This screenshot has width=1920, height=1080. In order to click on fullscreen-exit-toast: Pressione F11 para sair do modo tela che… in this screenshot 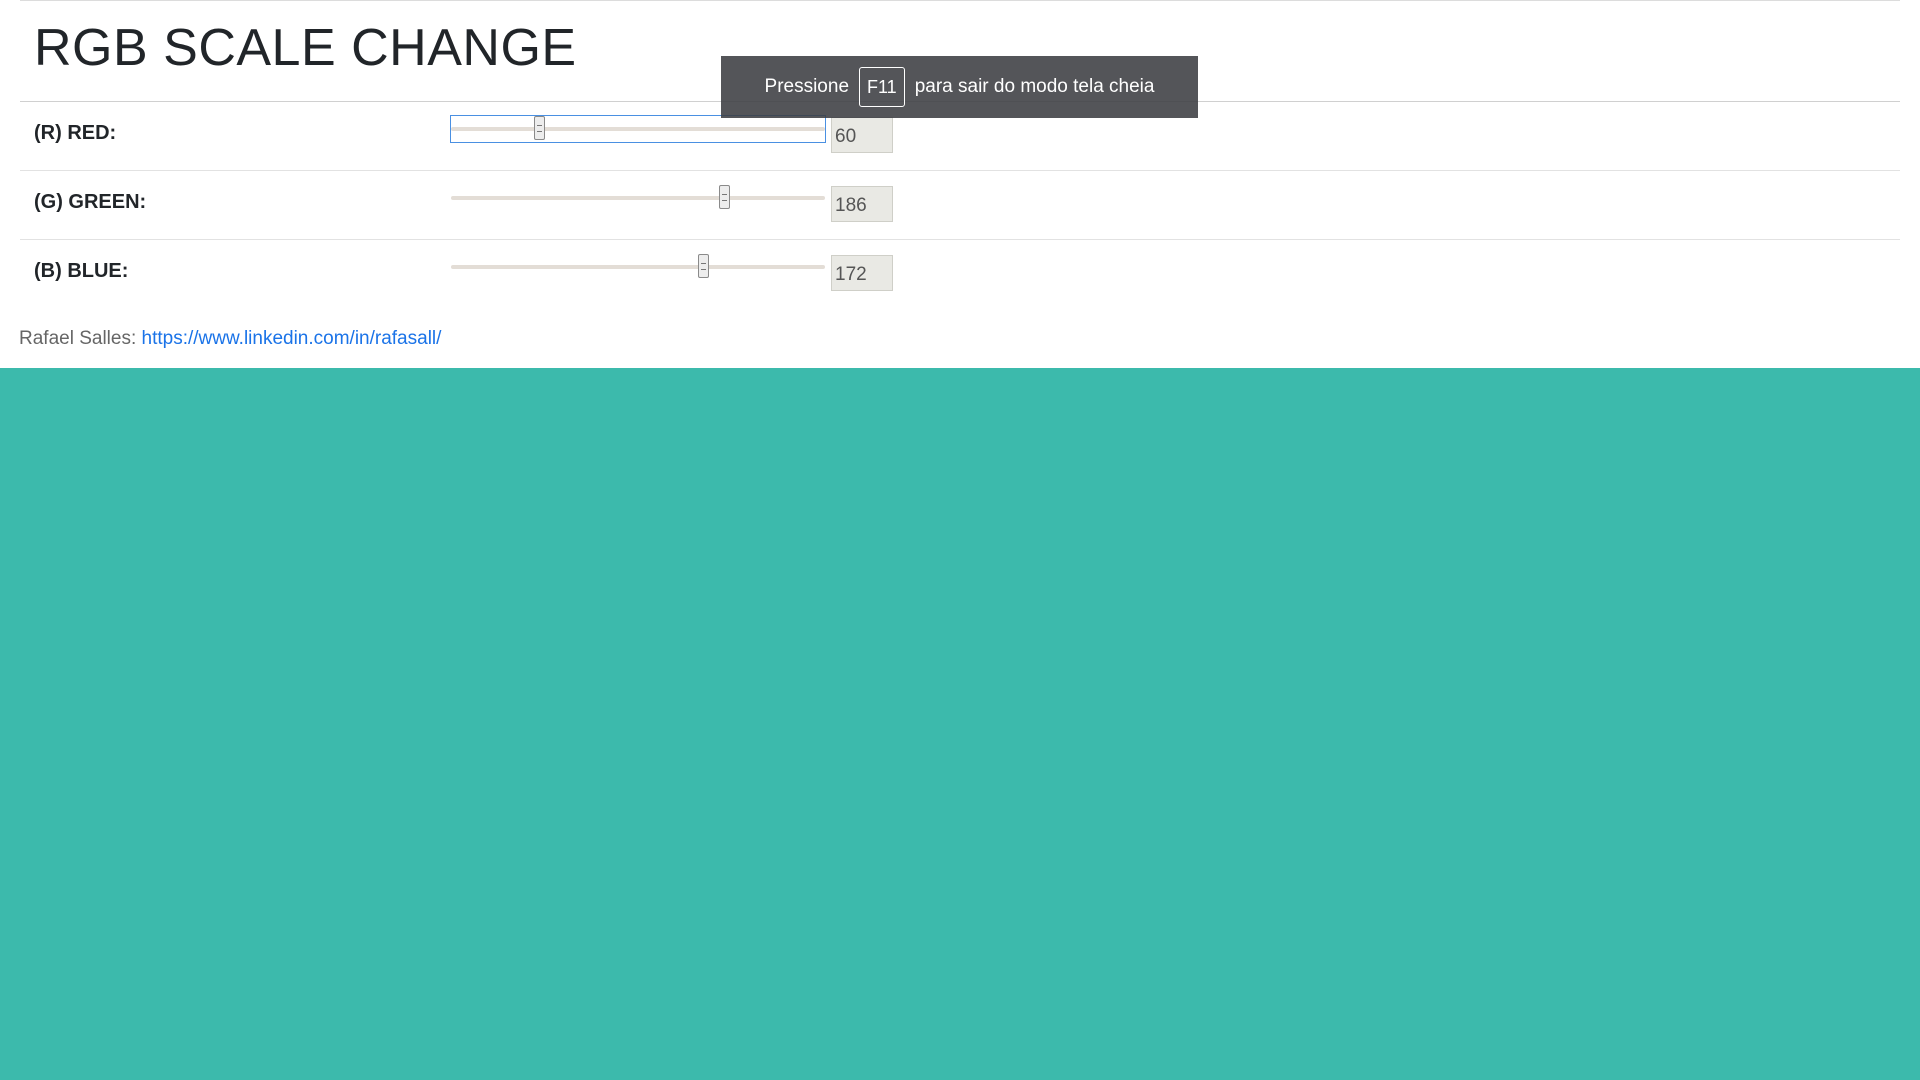, I will do `click(959, 87)`.